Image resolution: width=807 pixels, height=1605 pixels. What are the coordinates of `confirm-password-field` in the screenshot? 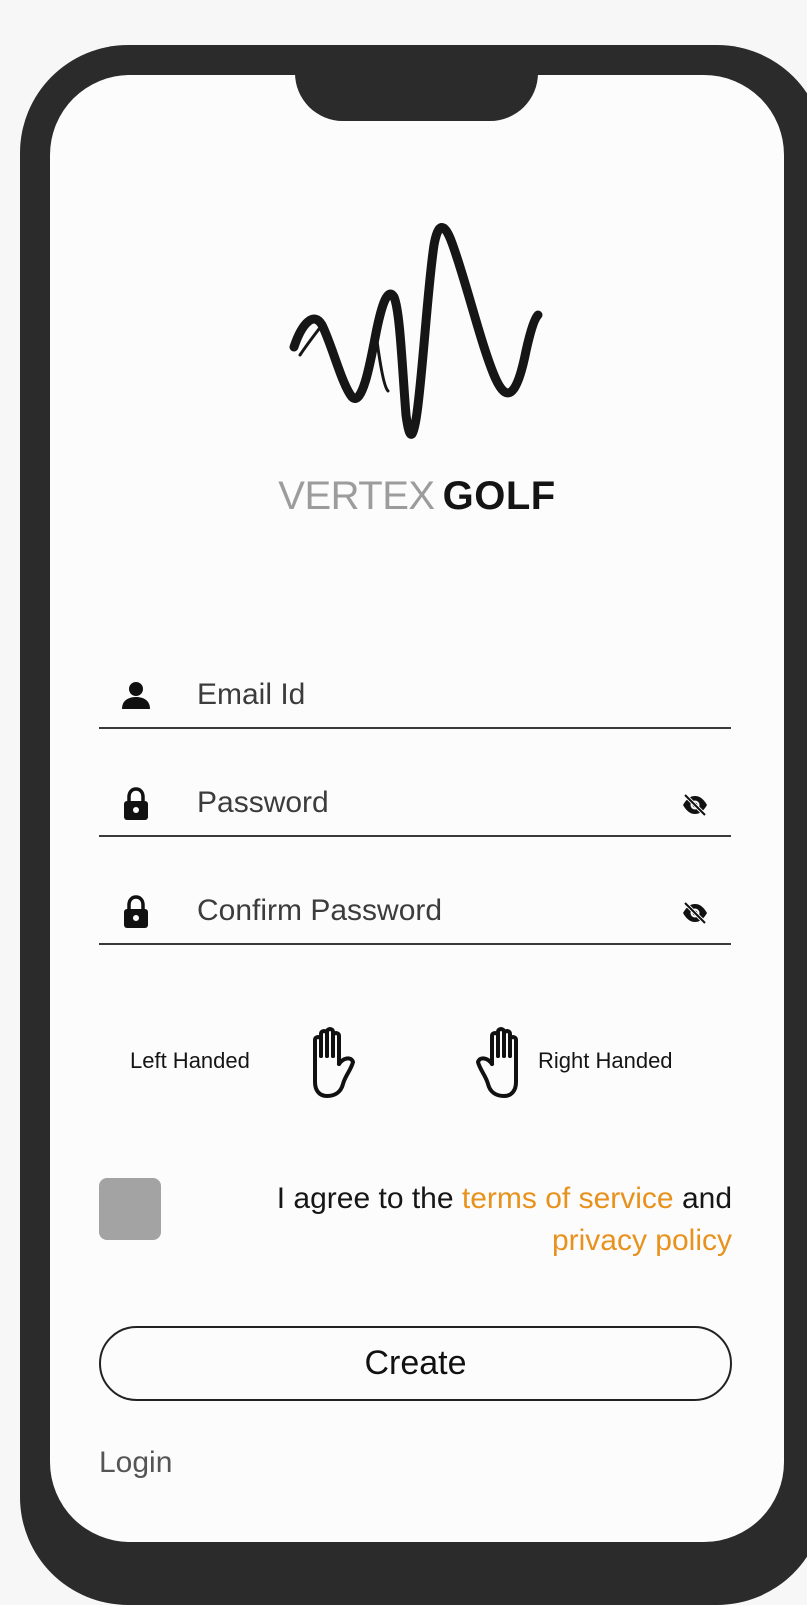 It's located at (415, 913).